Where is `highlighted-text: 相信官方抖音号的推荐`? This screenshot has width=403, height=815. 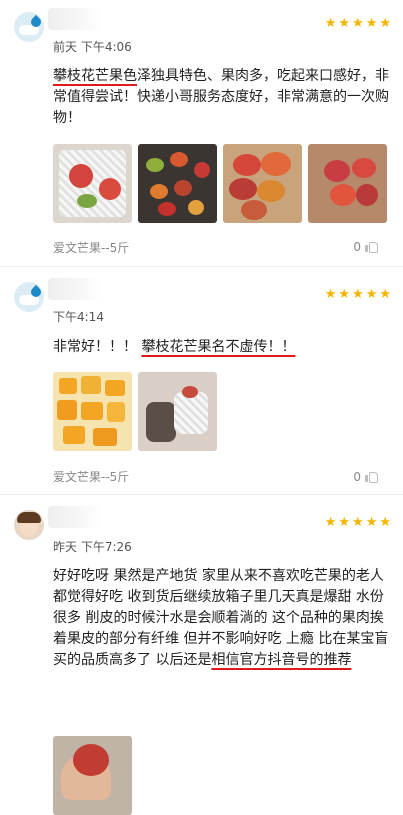
highlighted-text: 相信官方抖音号的推荐 is located at coordinates (281, 660).